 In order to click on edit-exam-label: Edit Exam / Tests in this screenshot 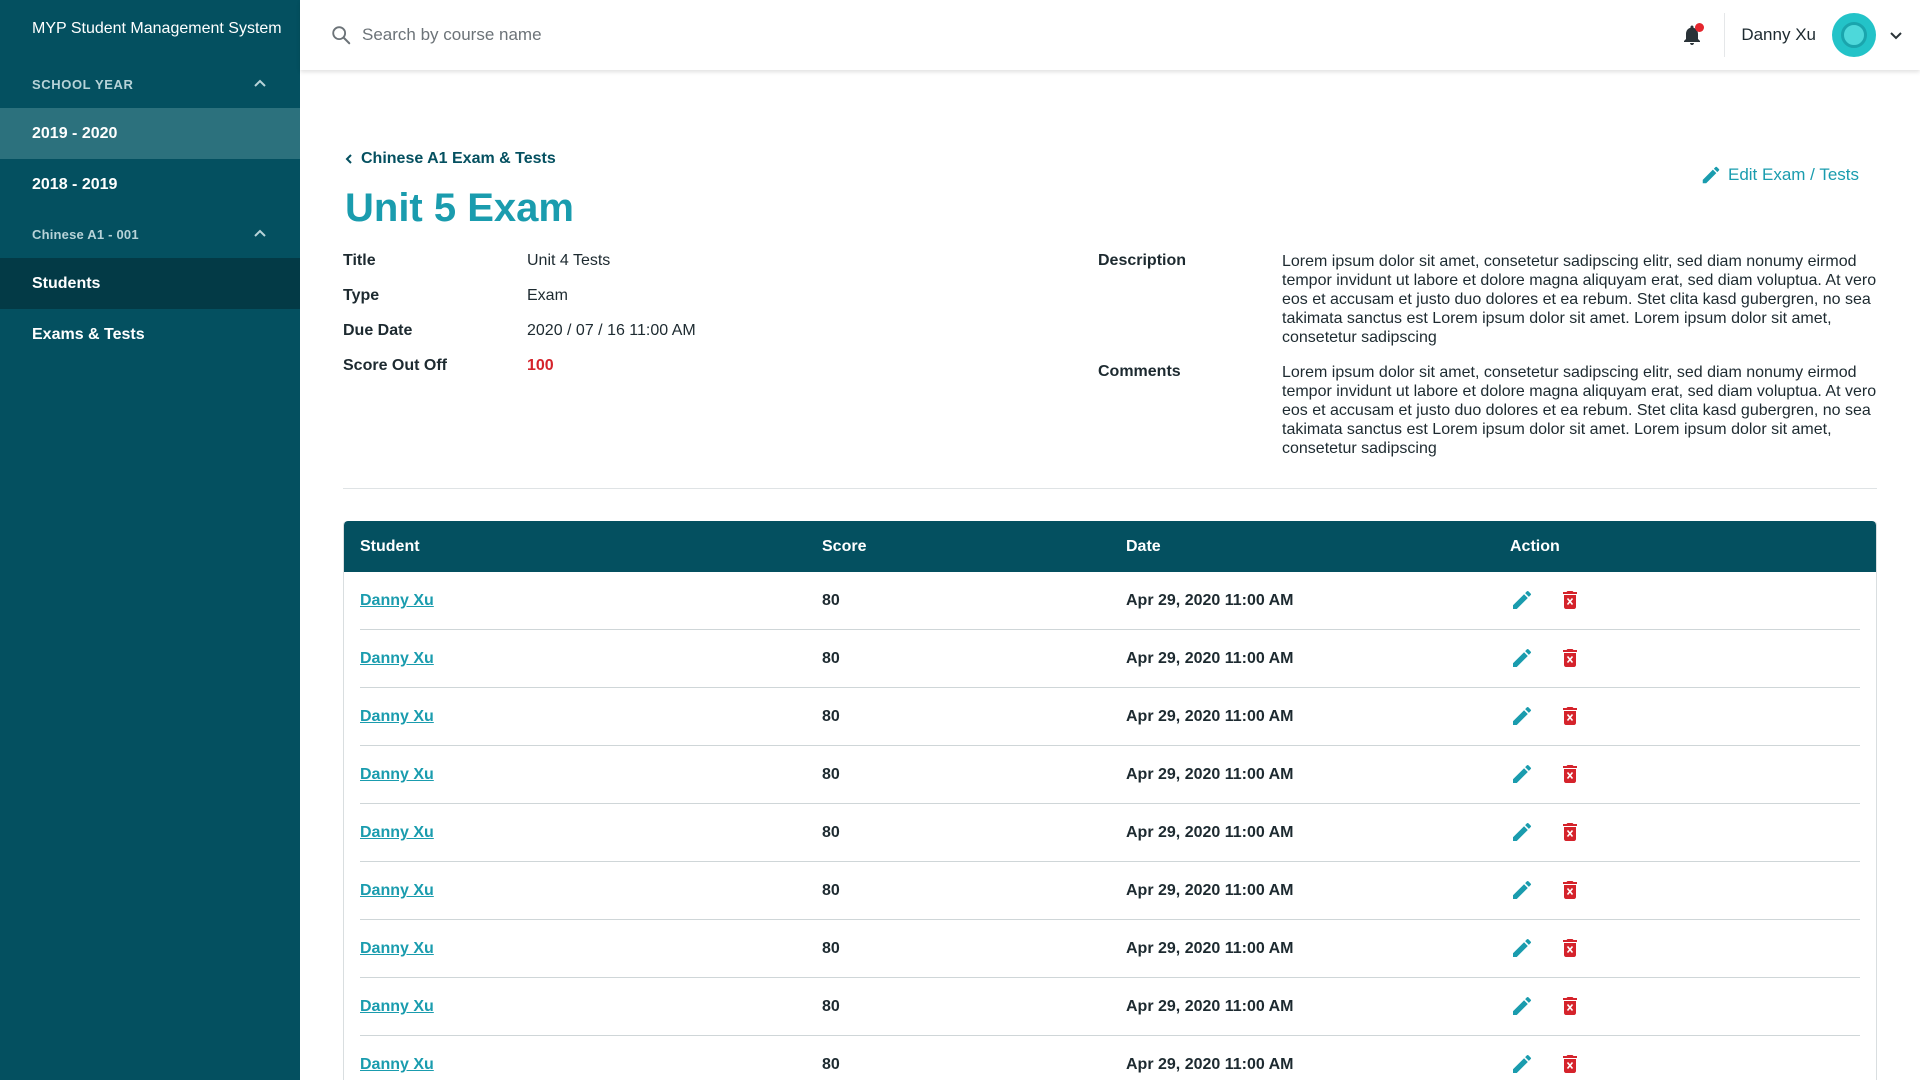, I will do `click(1793, 174)`.